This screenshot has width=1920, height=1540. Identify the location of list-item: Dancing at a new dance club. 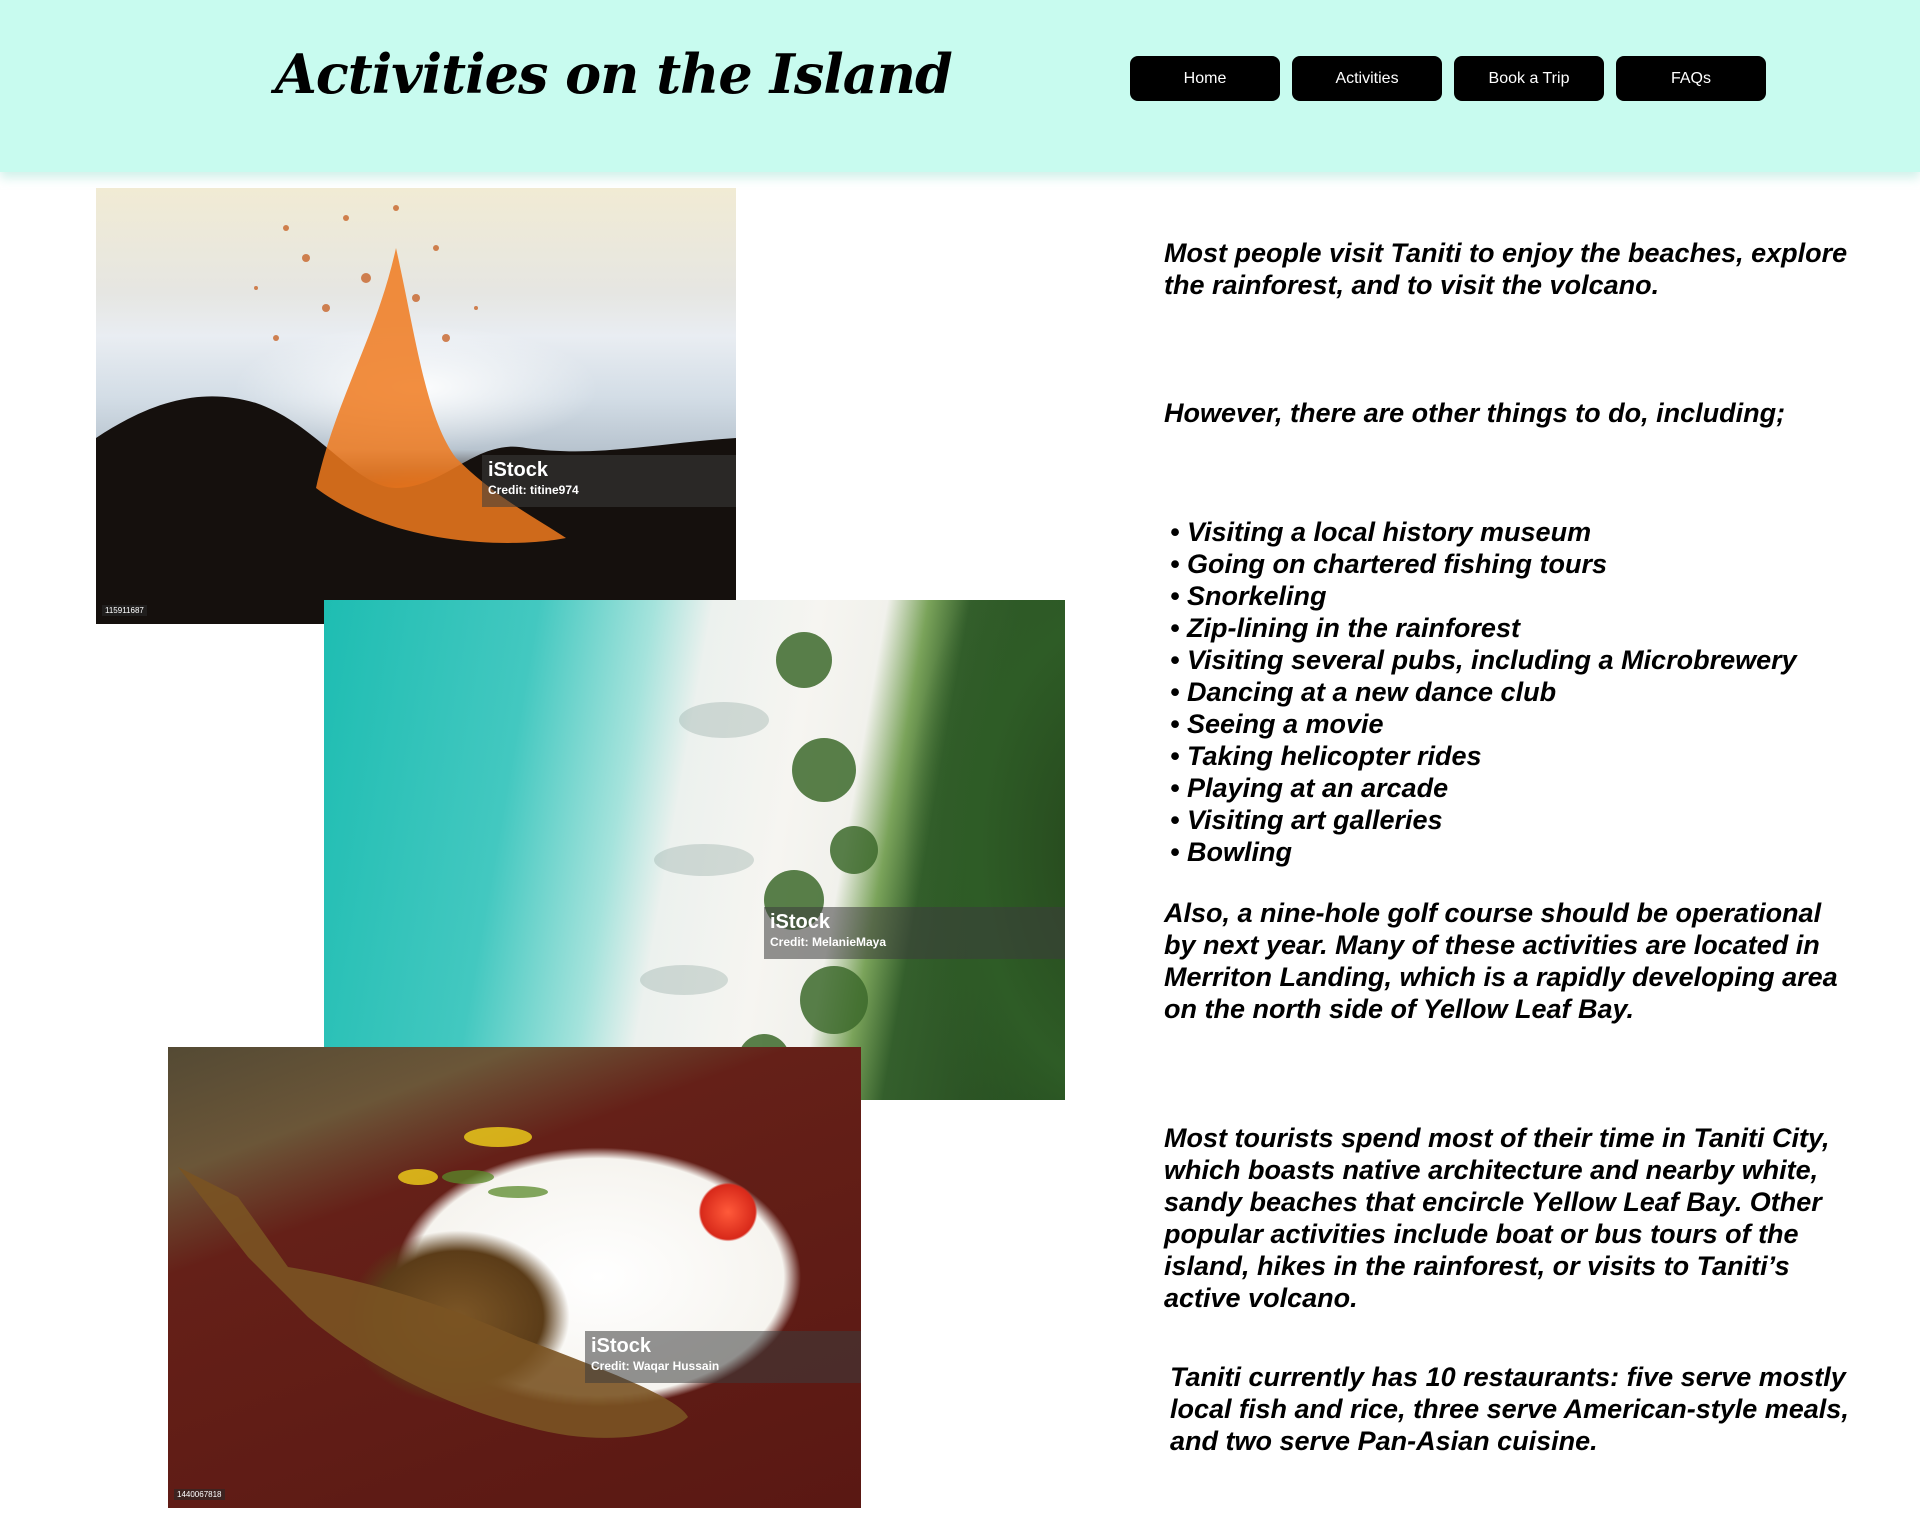
(1483, 692).